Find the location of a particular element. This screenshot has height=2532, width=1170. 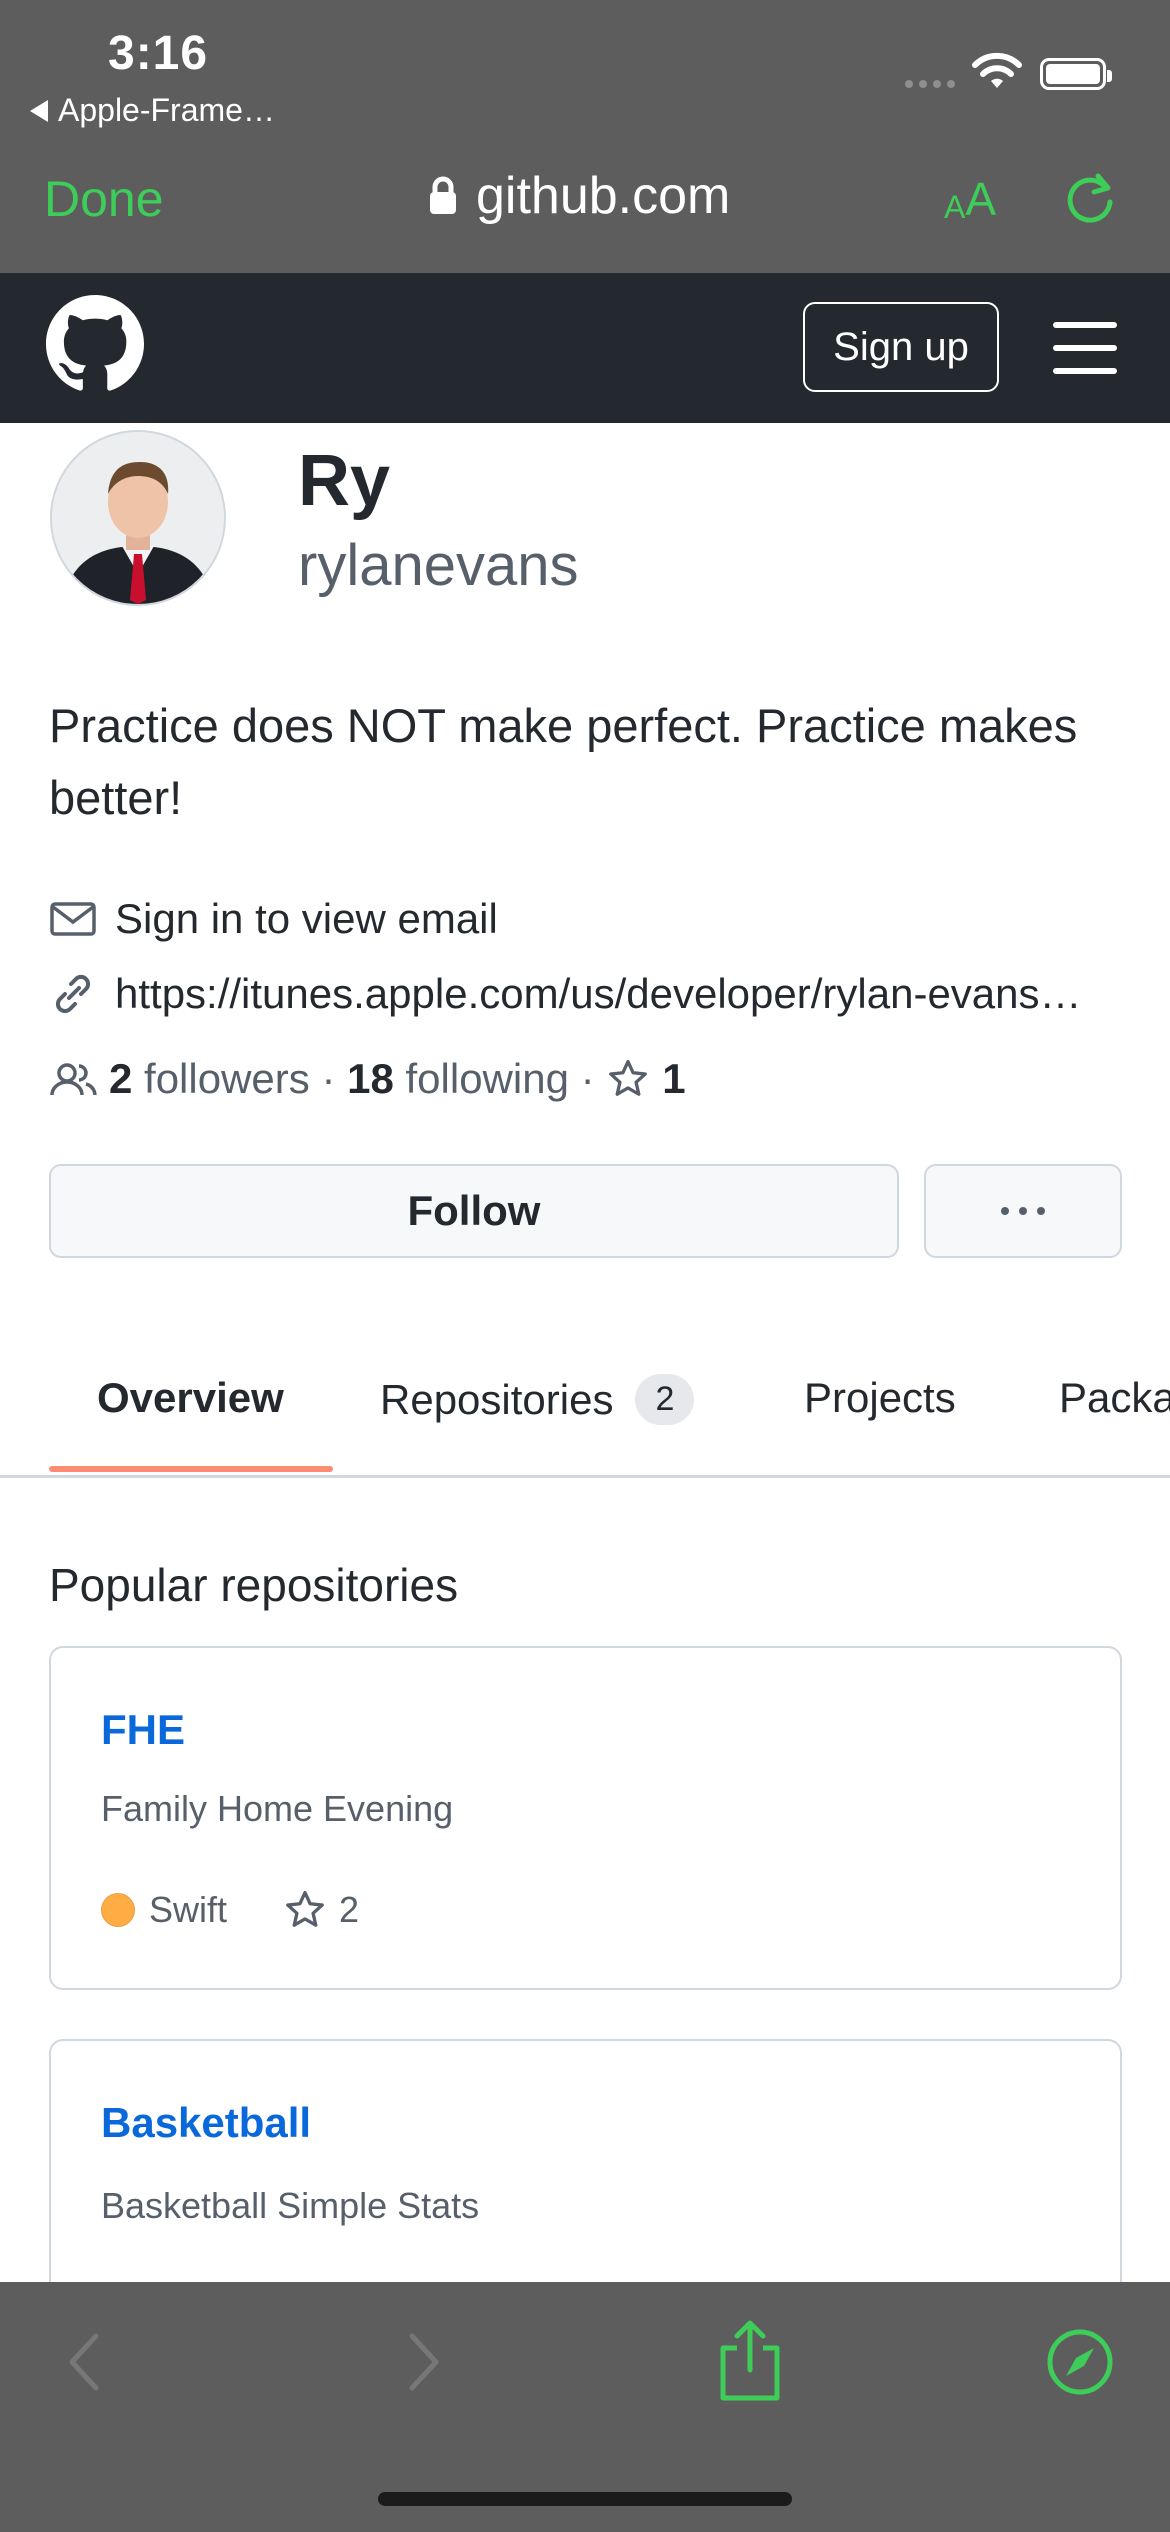

repo-stars-count: 2 is located at coordinates (349, 1909).